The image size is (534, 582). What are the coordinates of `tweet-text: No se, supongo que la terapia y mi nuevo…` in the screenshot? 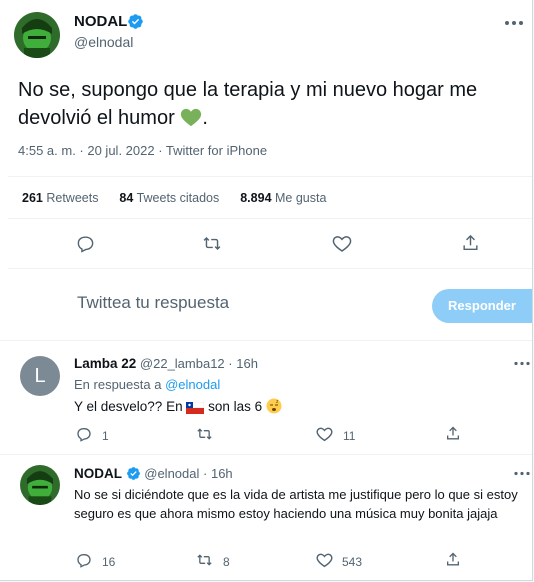 It's located at (263, 105).